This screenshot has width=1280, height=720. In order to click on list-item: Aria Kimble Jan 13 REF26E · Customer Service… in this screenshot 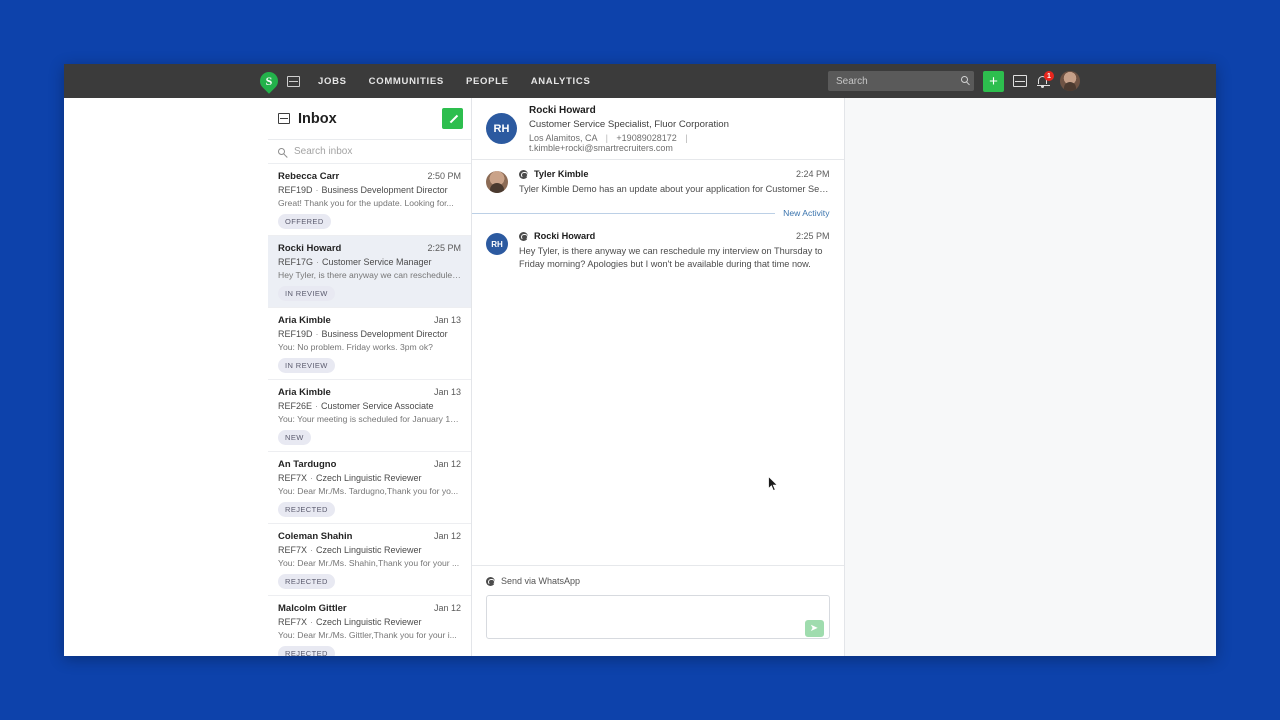, I will do `click(369, 416)`.